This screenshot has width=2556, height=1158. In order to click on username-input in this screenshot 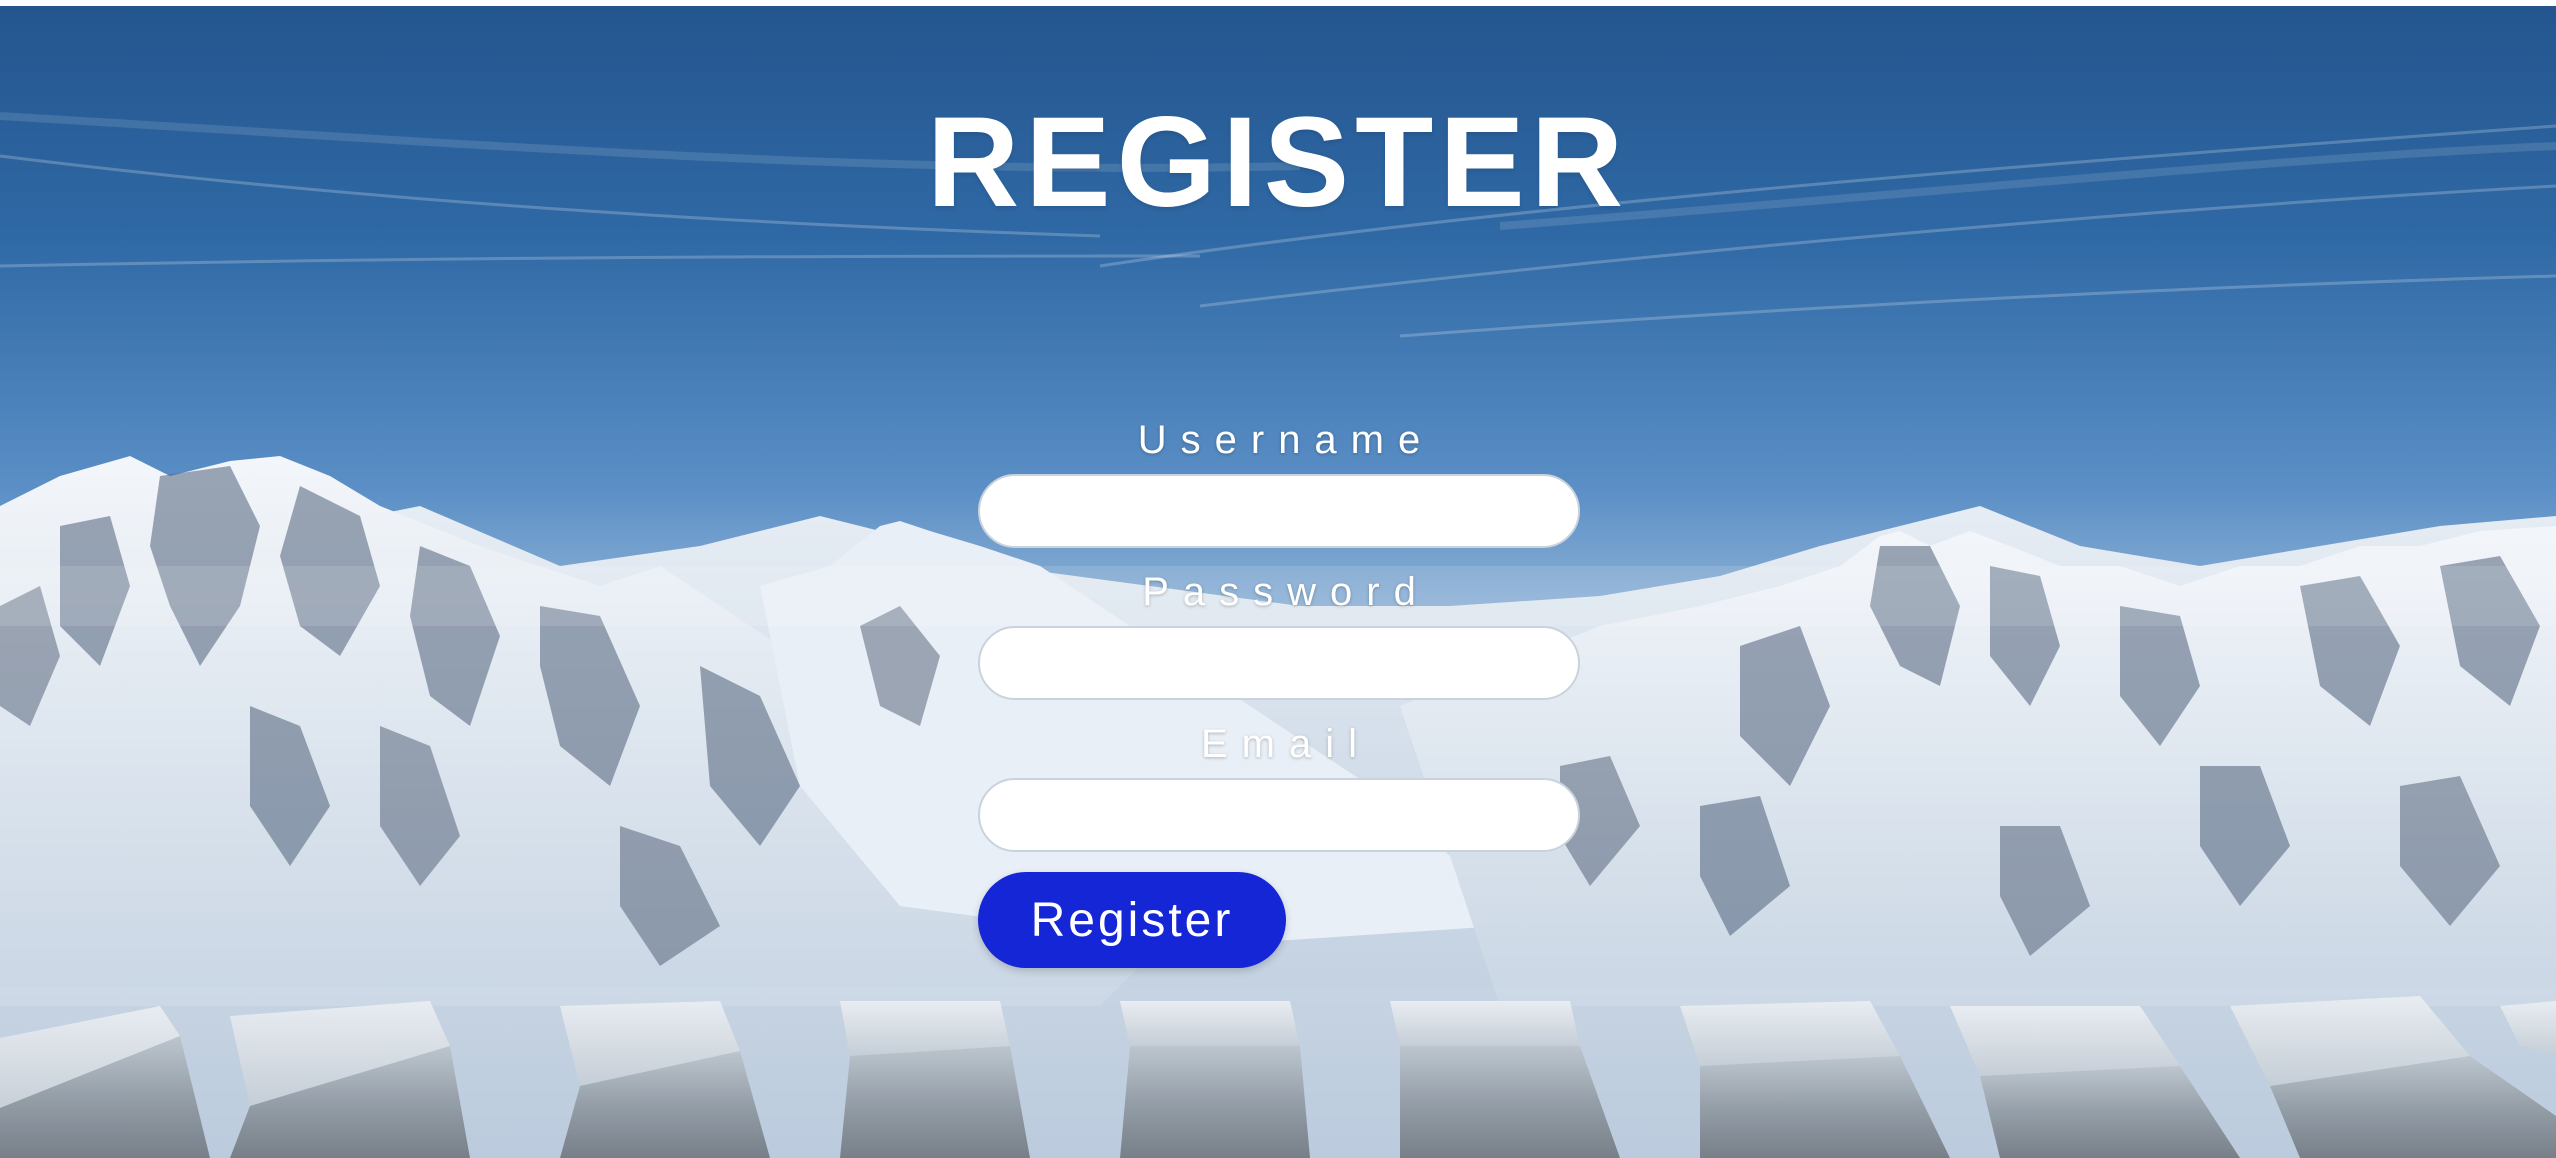, I will do `click(1279, 511)`.